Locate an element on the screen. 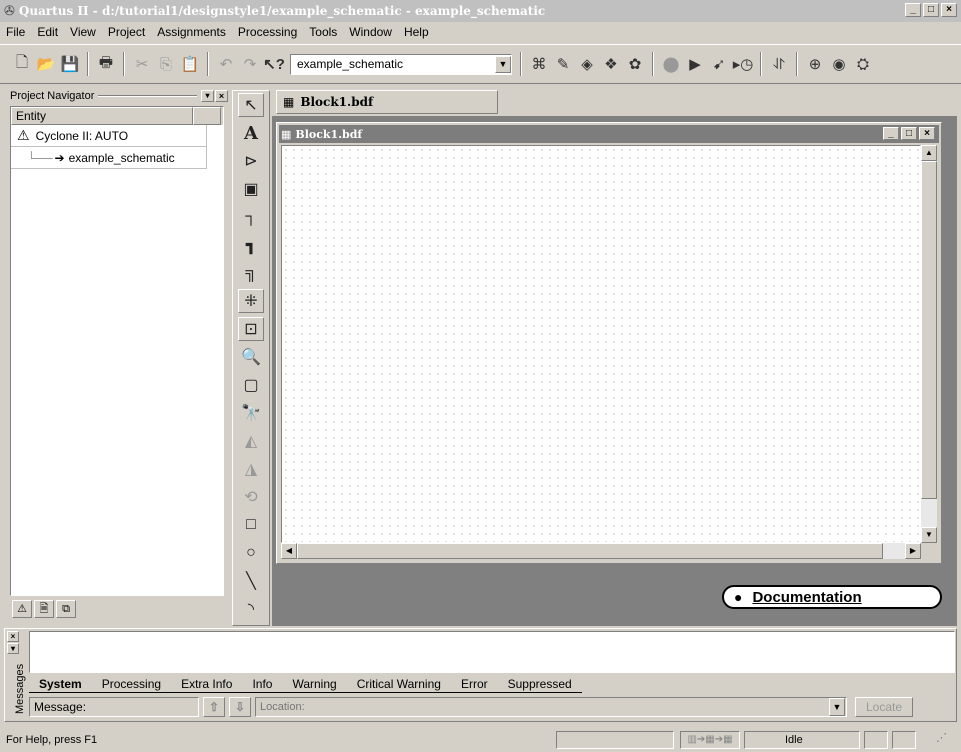  arc-tool-icon: ◝ is located at coordinates (251, 609).